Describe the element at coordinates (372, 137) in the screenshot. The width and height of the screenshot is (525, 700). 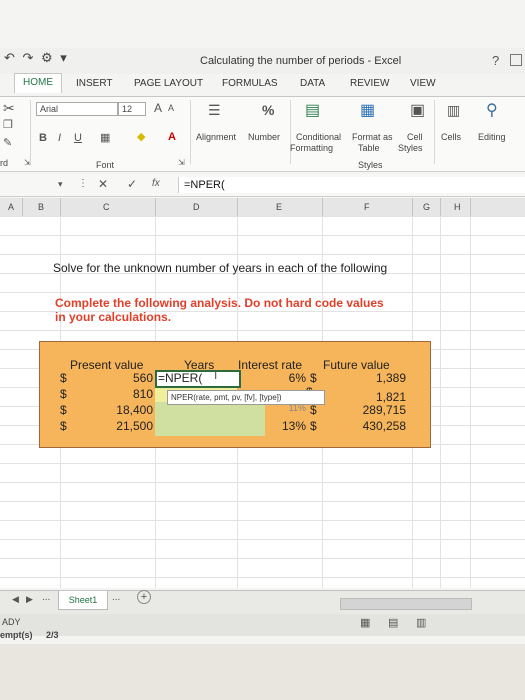
I see `format-as-table-line1: Format as` at that location.